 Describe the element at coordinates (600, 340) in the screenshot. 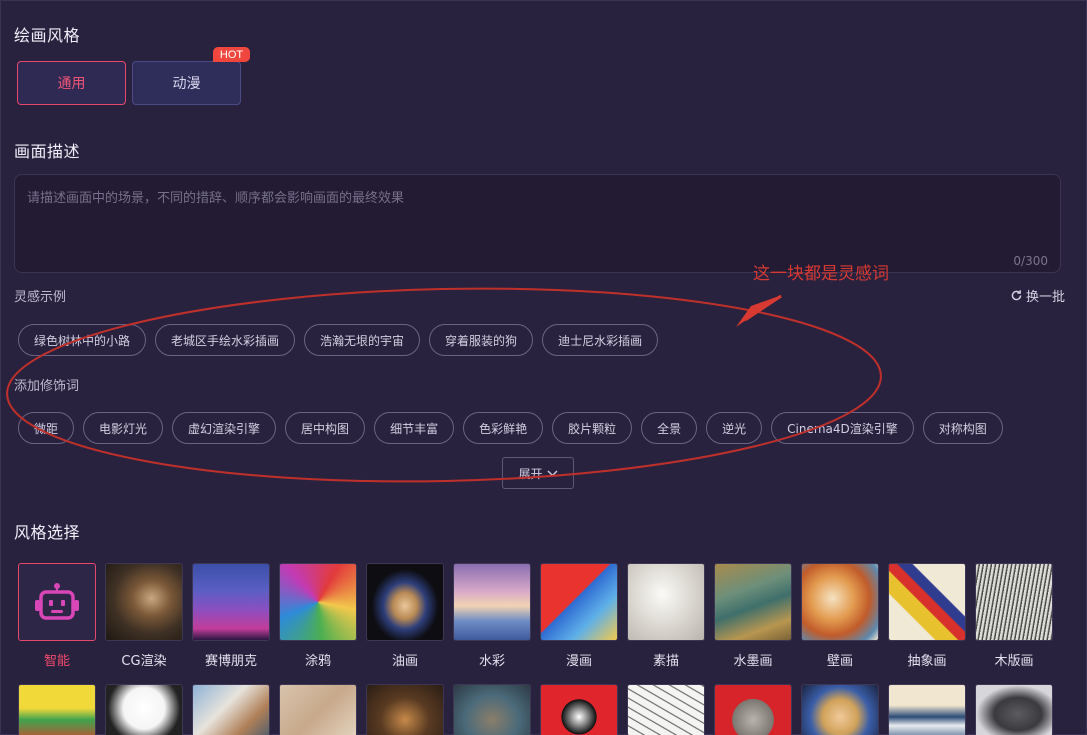

I see `inspiration-tag: 迪士尼水彩插画` at that location.